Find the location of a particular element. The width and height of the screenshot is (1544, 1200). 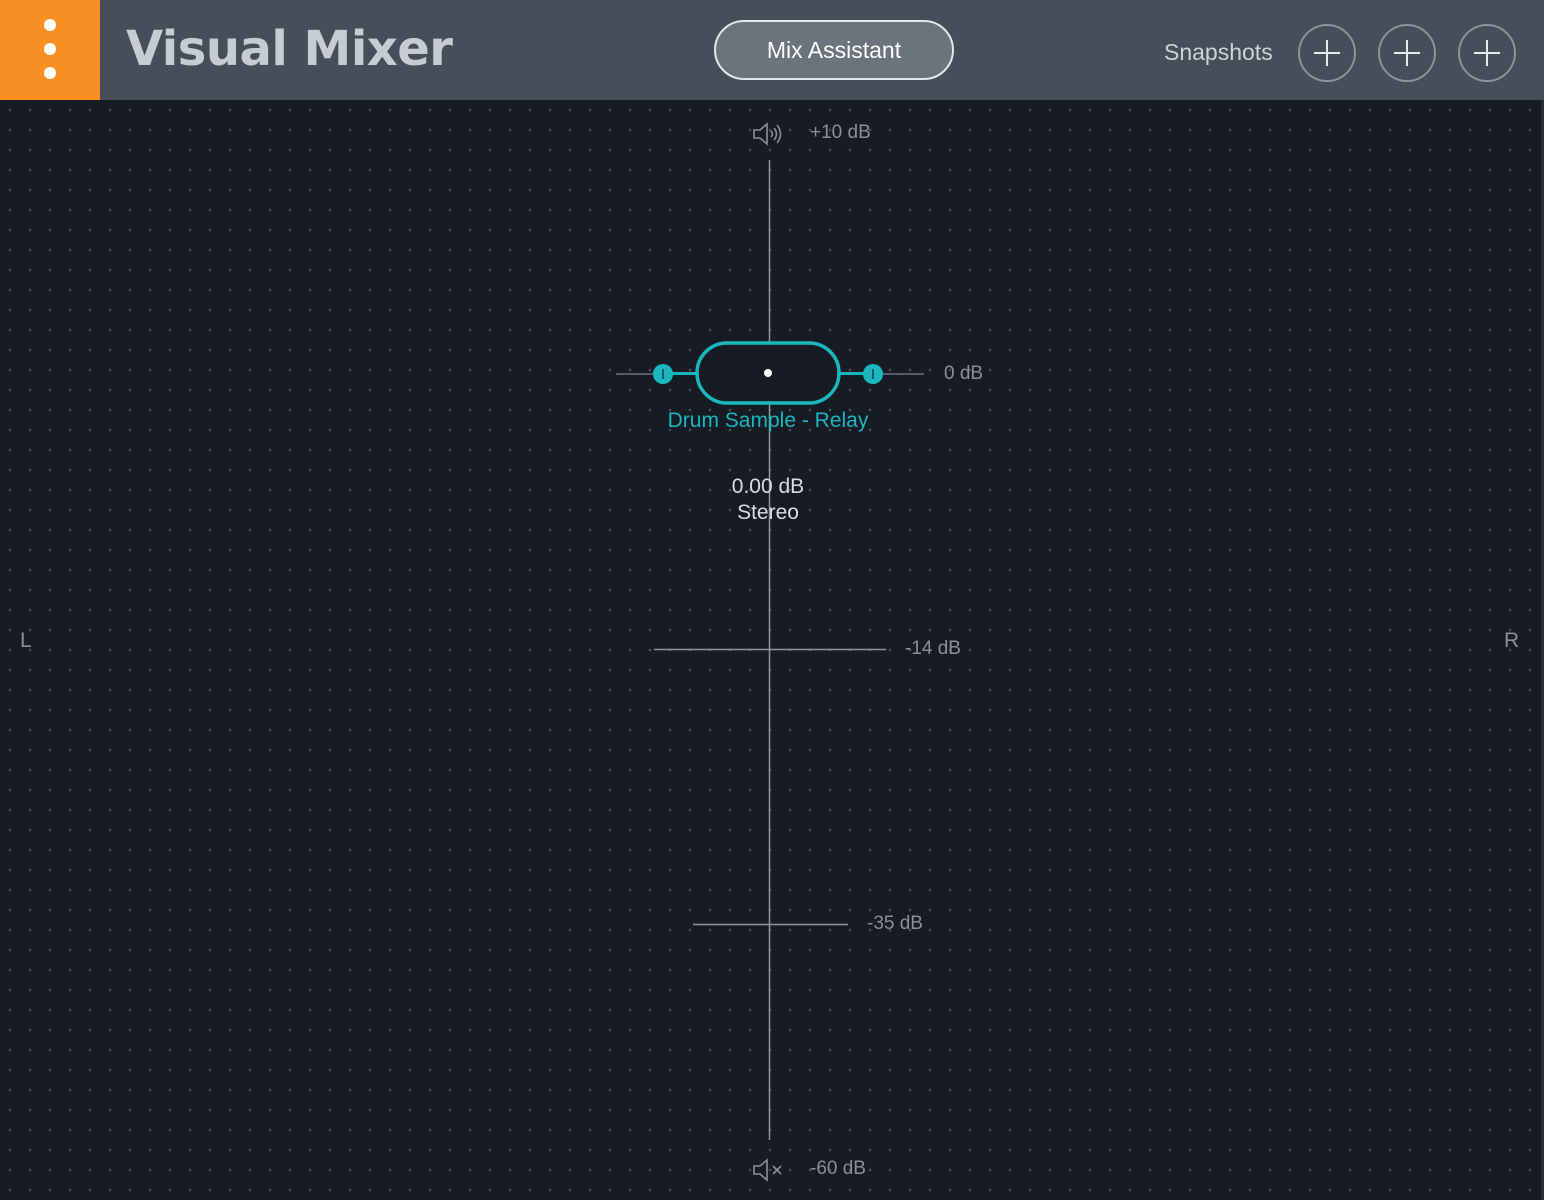

gain-label-bottom: -60 dB is located at coordinates (838, 1168).